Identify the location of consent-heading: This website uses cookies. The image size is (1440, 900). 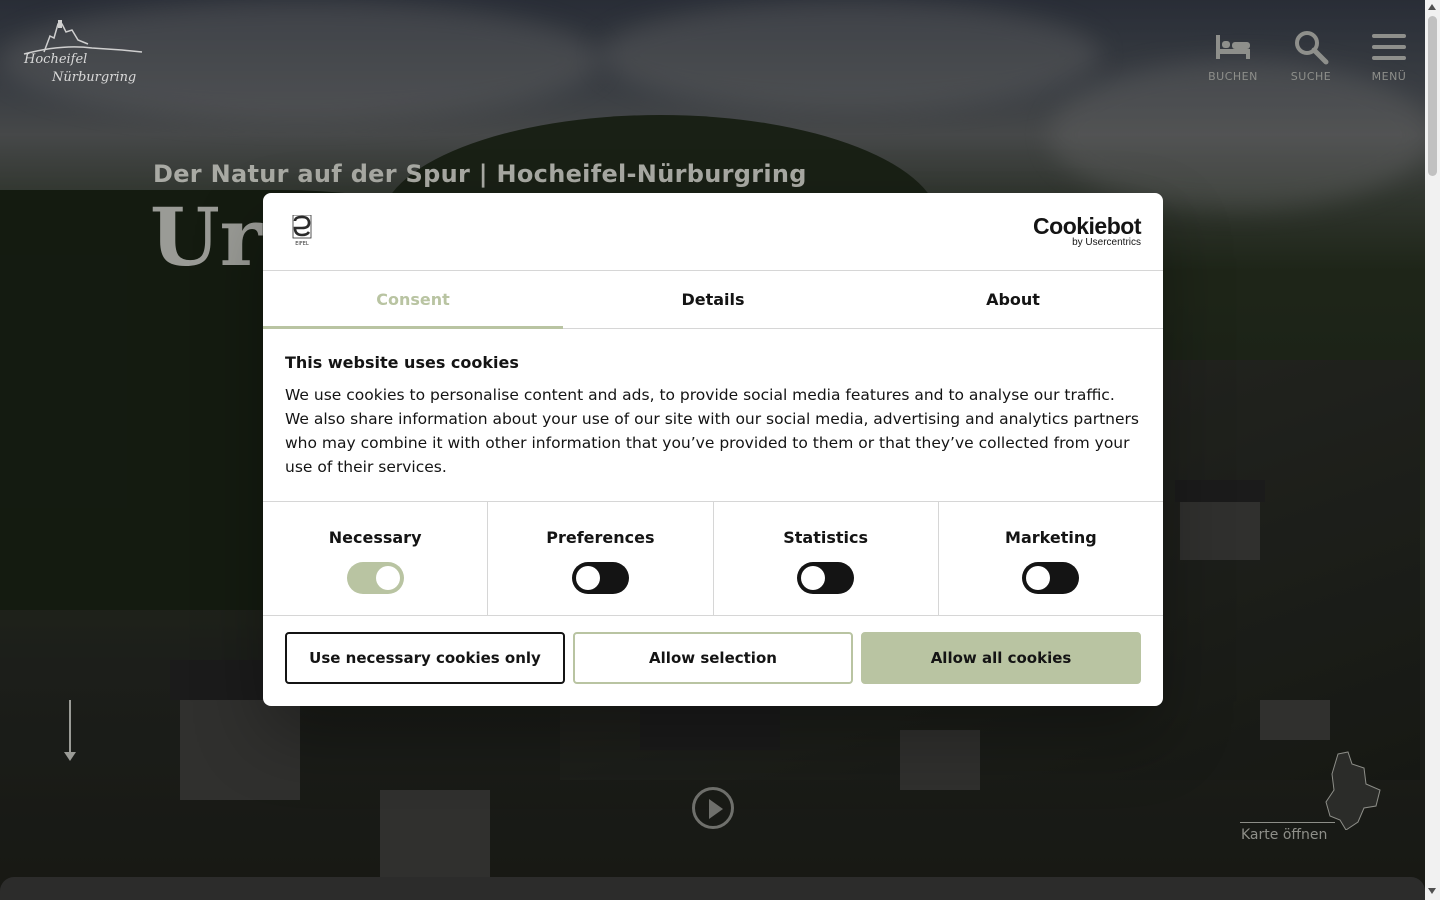
(402, 362).